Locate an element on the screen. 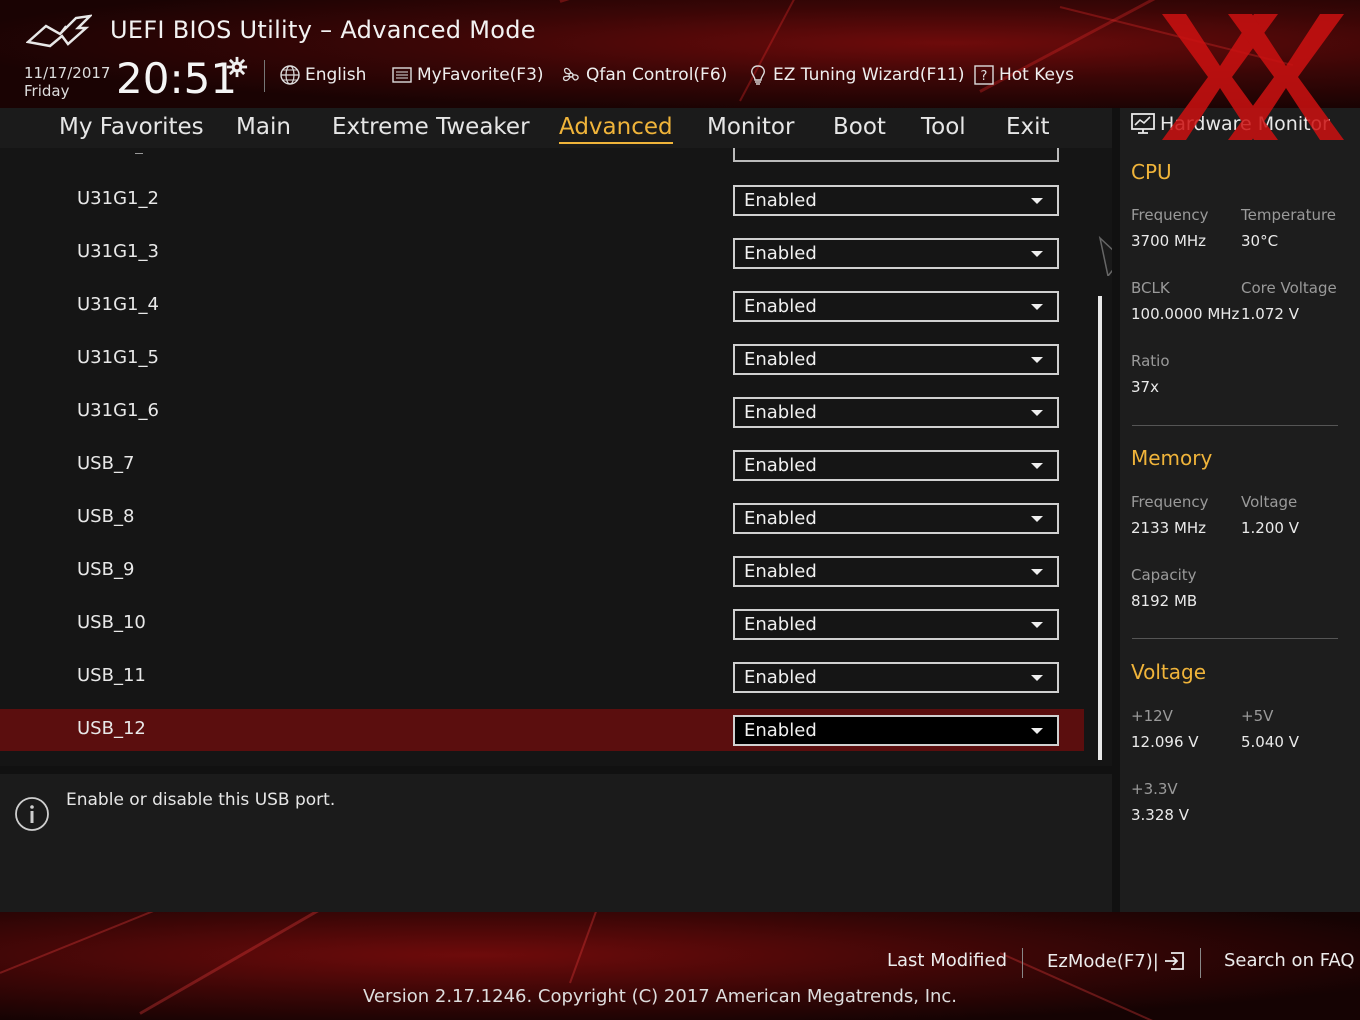 Image resolution: width=1360 pixels, height=1020 pixels. setting-label: U31G1_5 is located at coordinates (118, 357).